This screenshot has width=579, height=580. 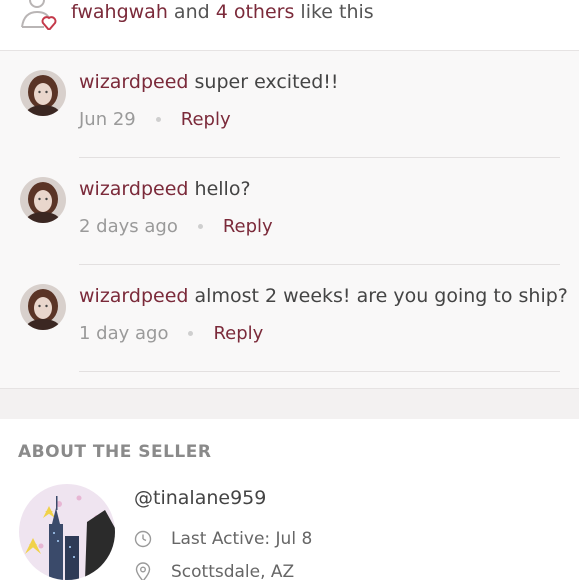 I want to click on last-active-row: Last Active: Jul 8, so click(x=223, y=539).